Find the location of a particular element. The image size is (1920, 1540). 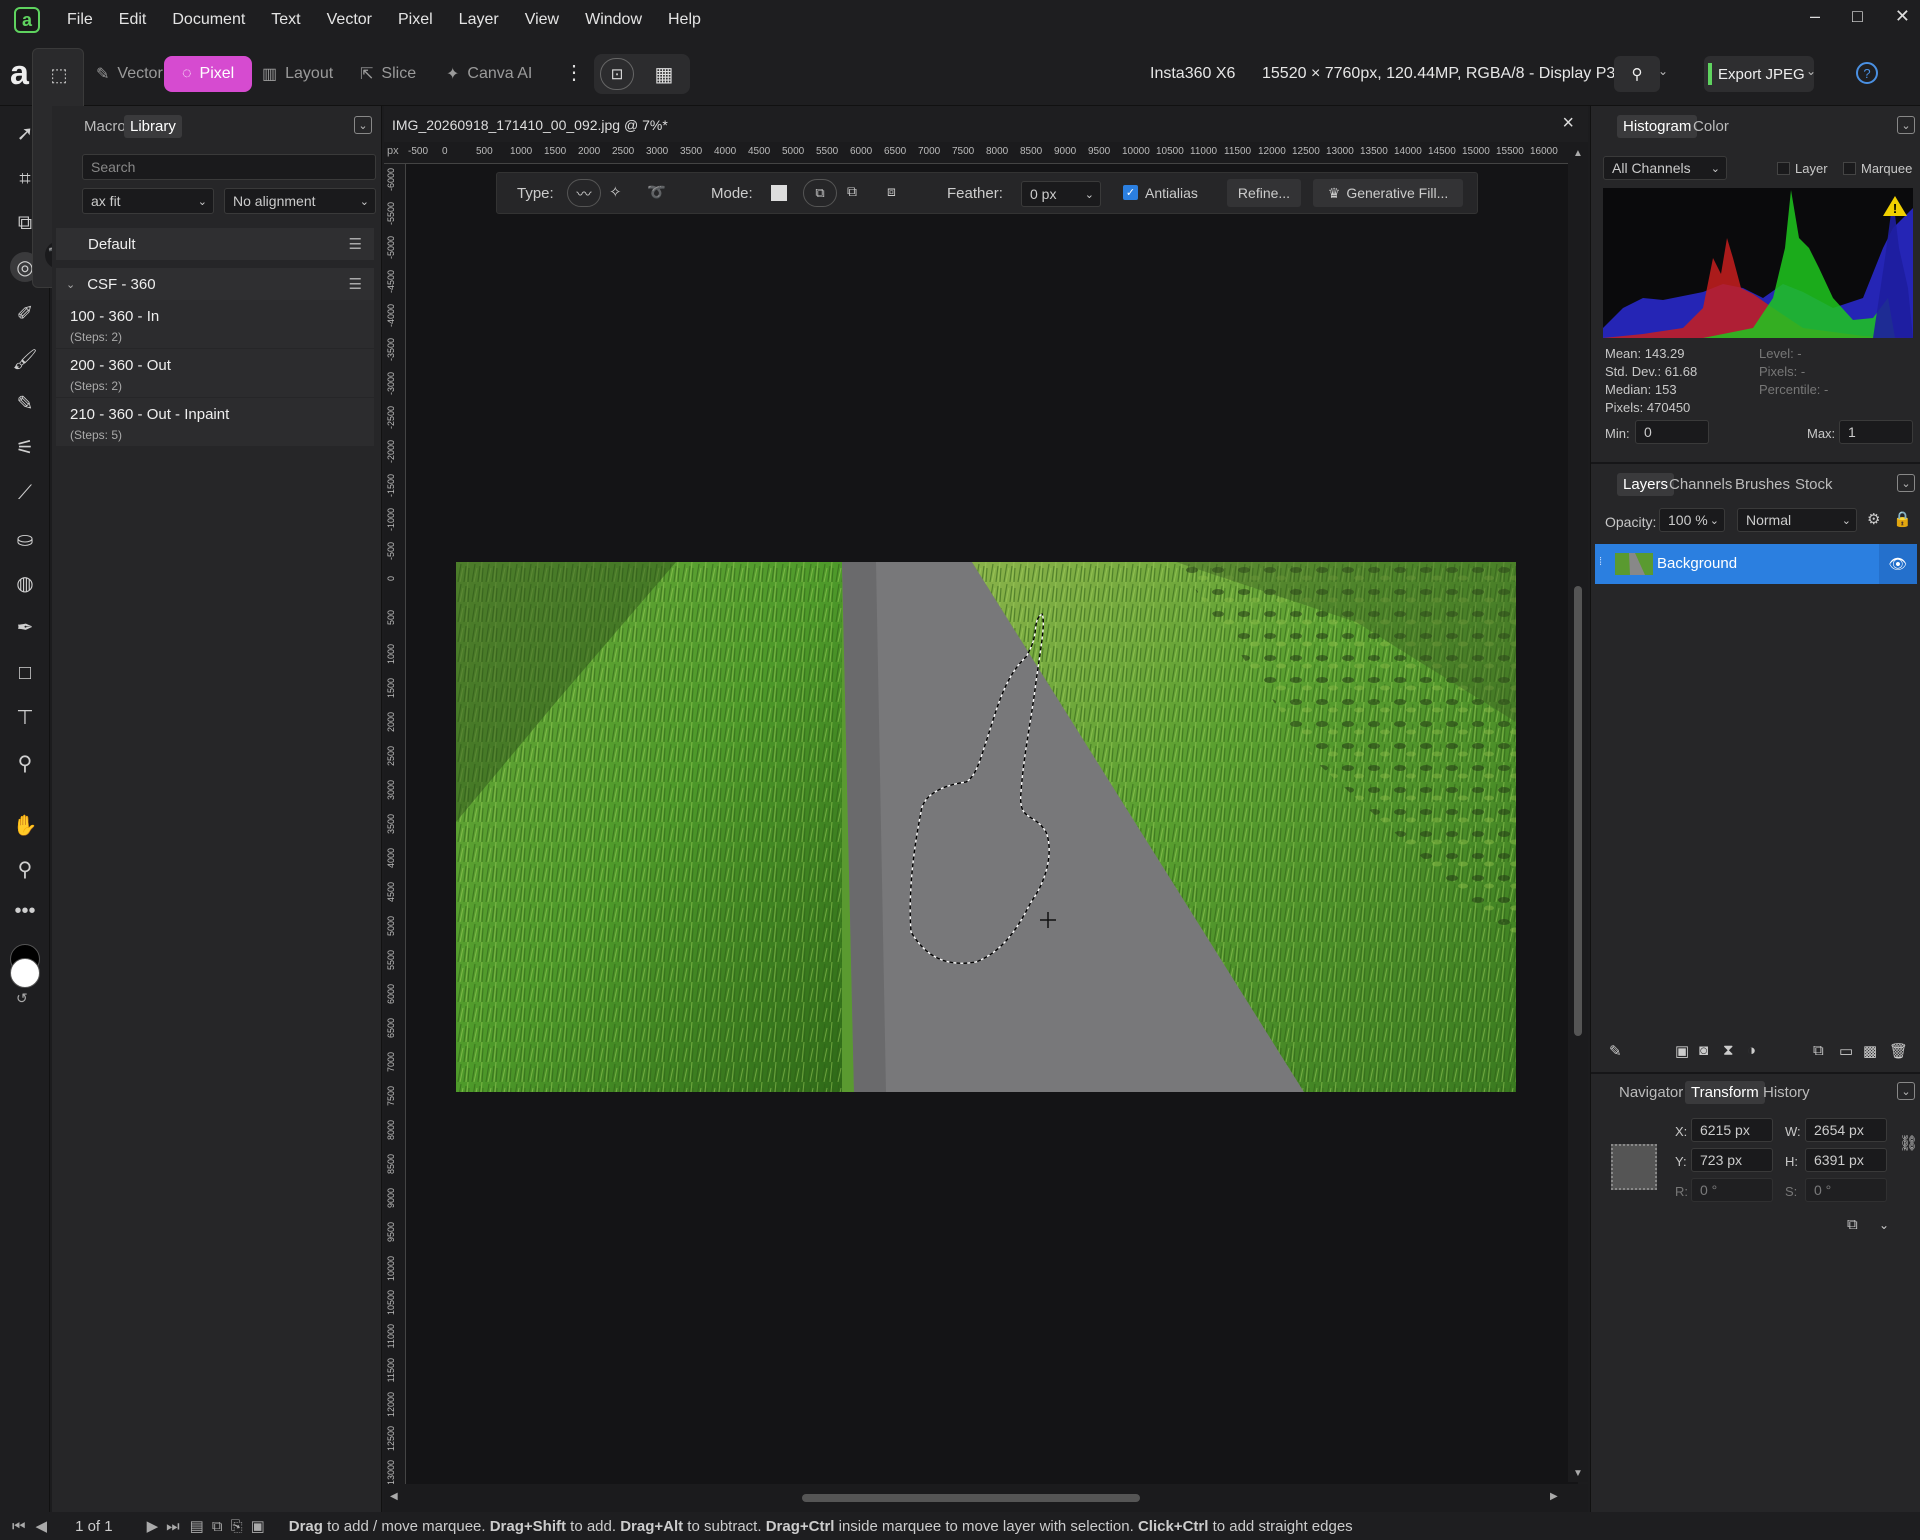

eye-icon: 👁 is located at coordinates (1898, 564).